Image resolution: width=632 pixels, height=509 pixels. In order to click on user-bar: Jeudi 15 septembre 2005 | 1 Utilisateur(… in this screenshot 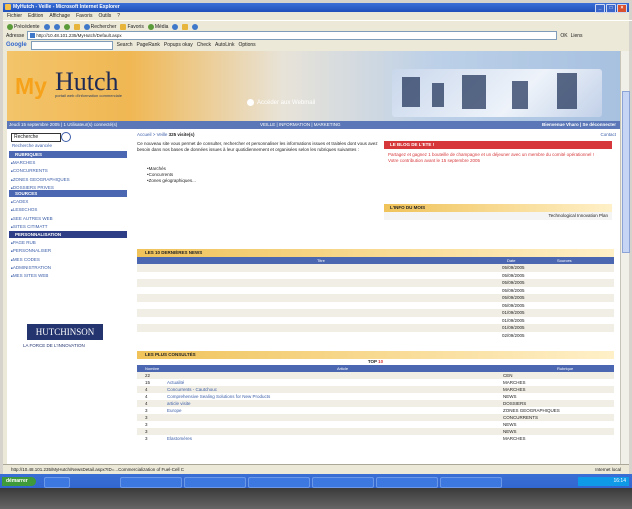, I will do `click(313, 125)`.